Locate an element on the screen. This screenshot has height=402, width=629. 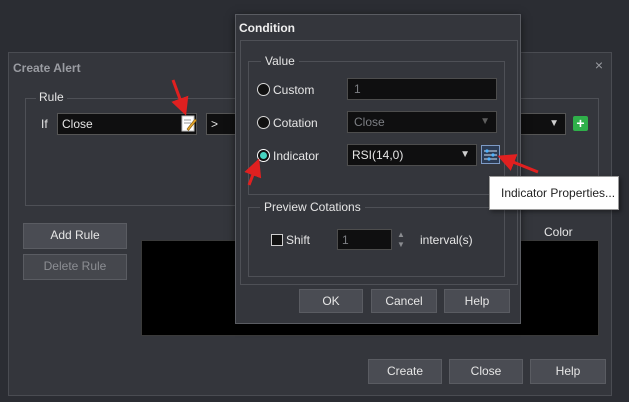
delete-rule-button: Delete Rule is located at coordinates (75, 267).